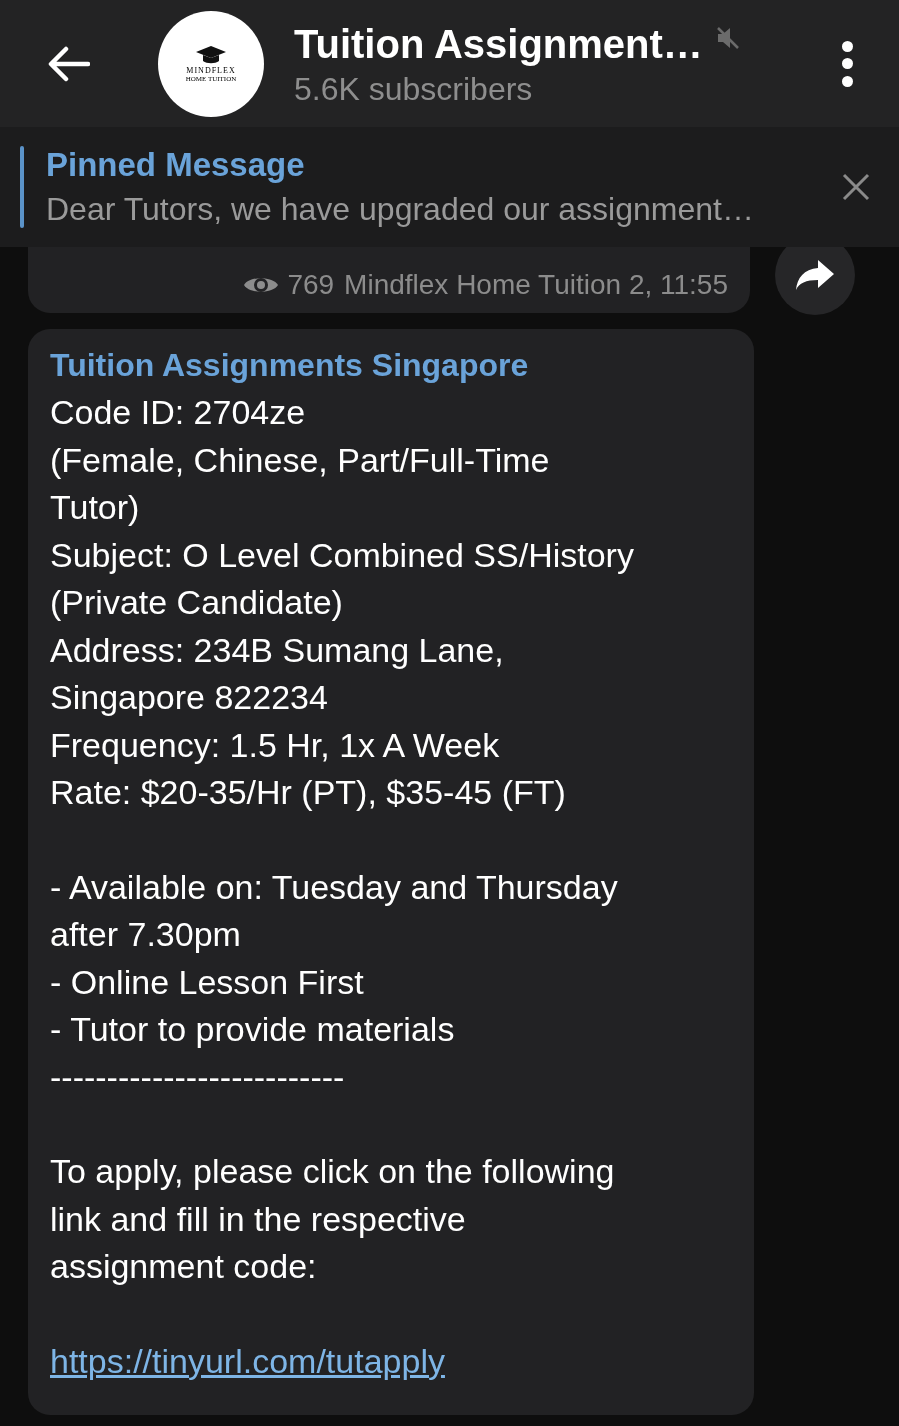 This screenshot has width=899, height=1426. Describe the element at coordinates (856, 187) in the screenshot. I see `close-button` at that location.